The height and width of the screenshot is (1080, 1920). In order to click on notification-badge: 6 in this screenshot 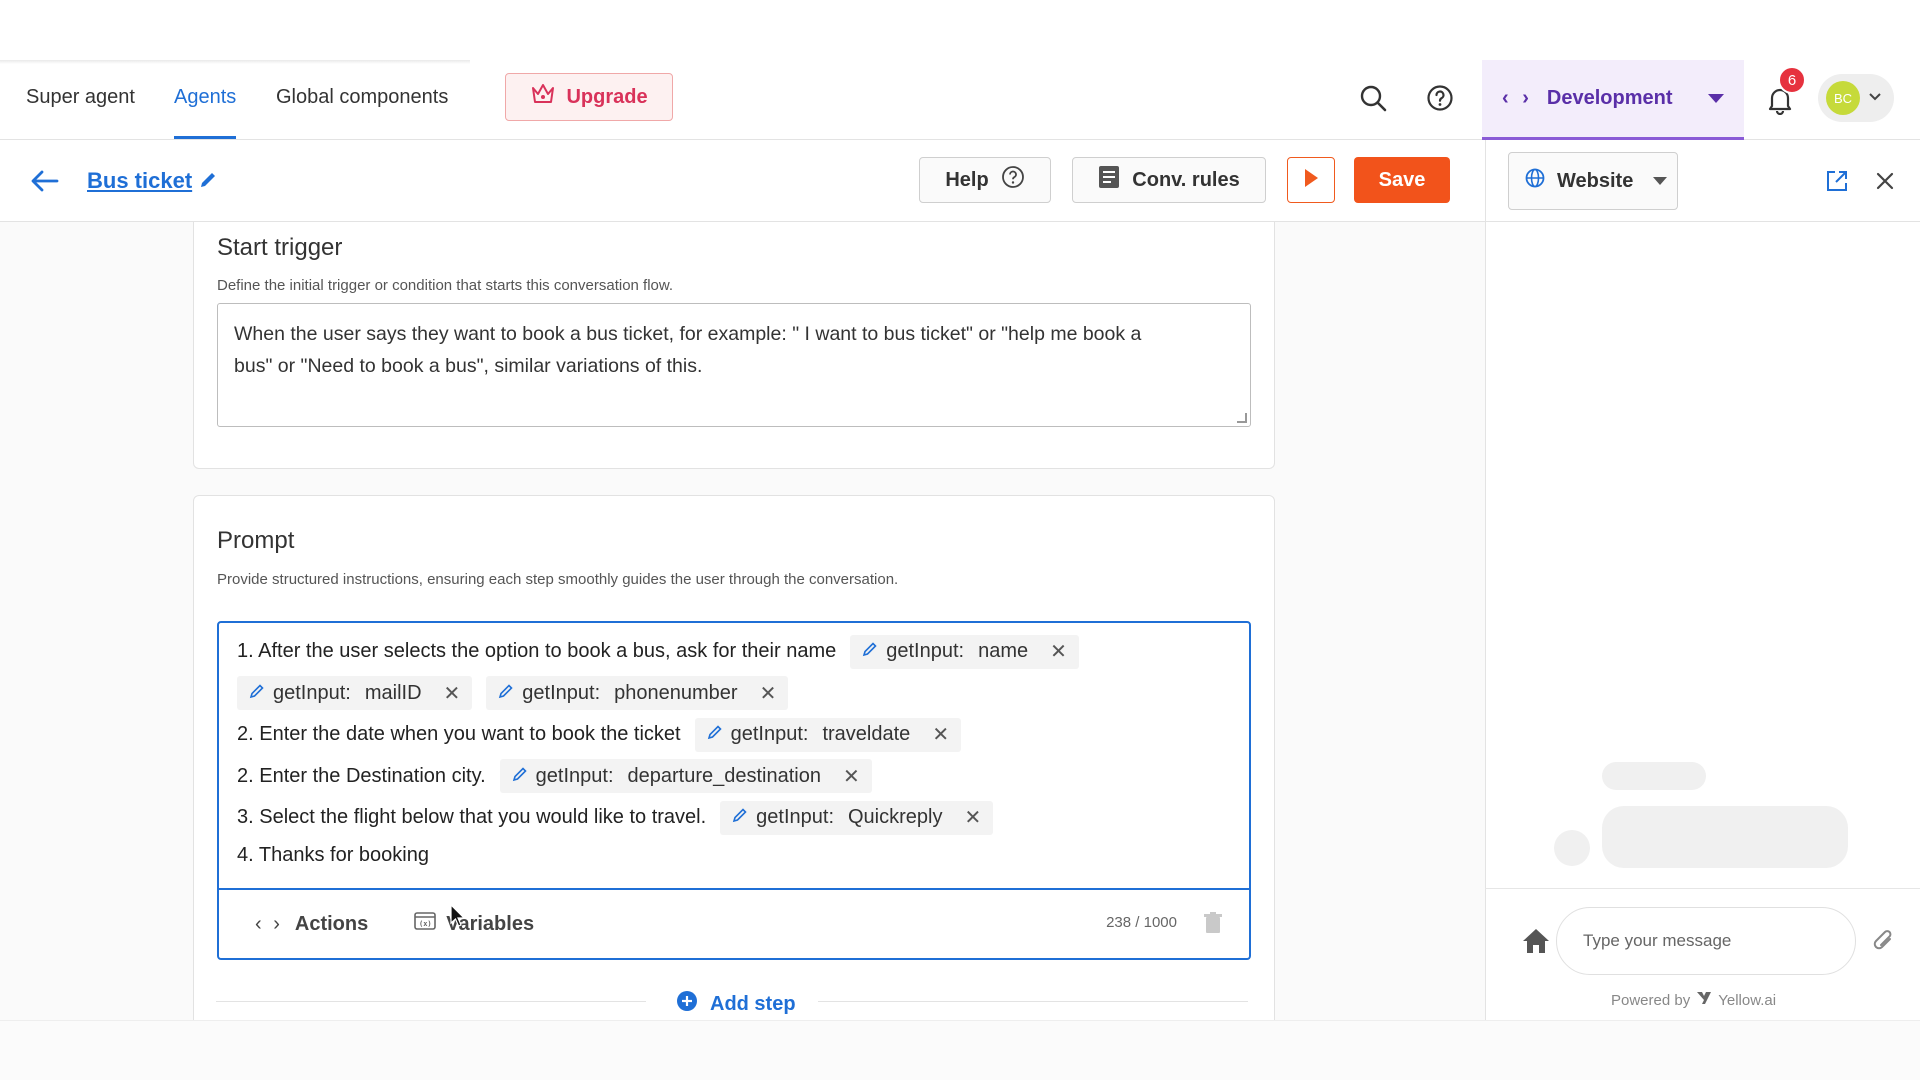, I will do `click(1792, 80)`.